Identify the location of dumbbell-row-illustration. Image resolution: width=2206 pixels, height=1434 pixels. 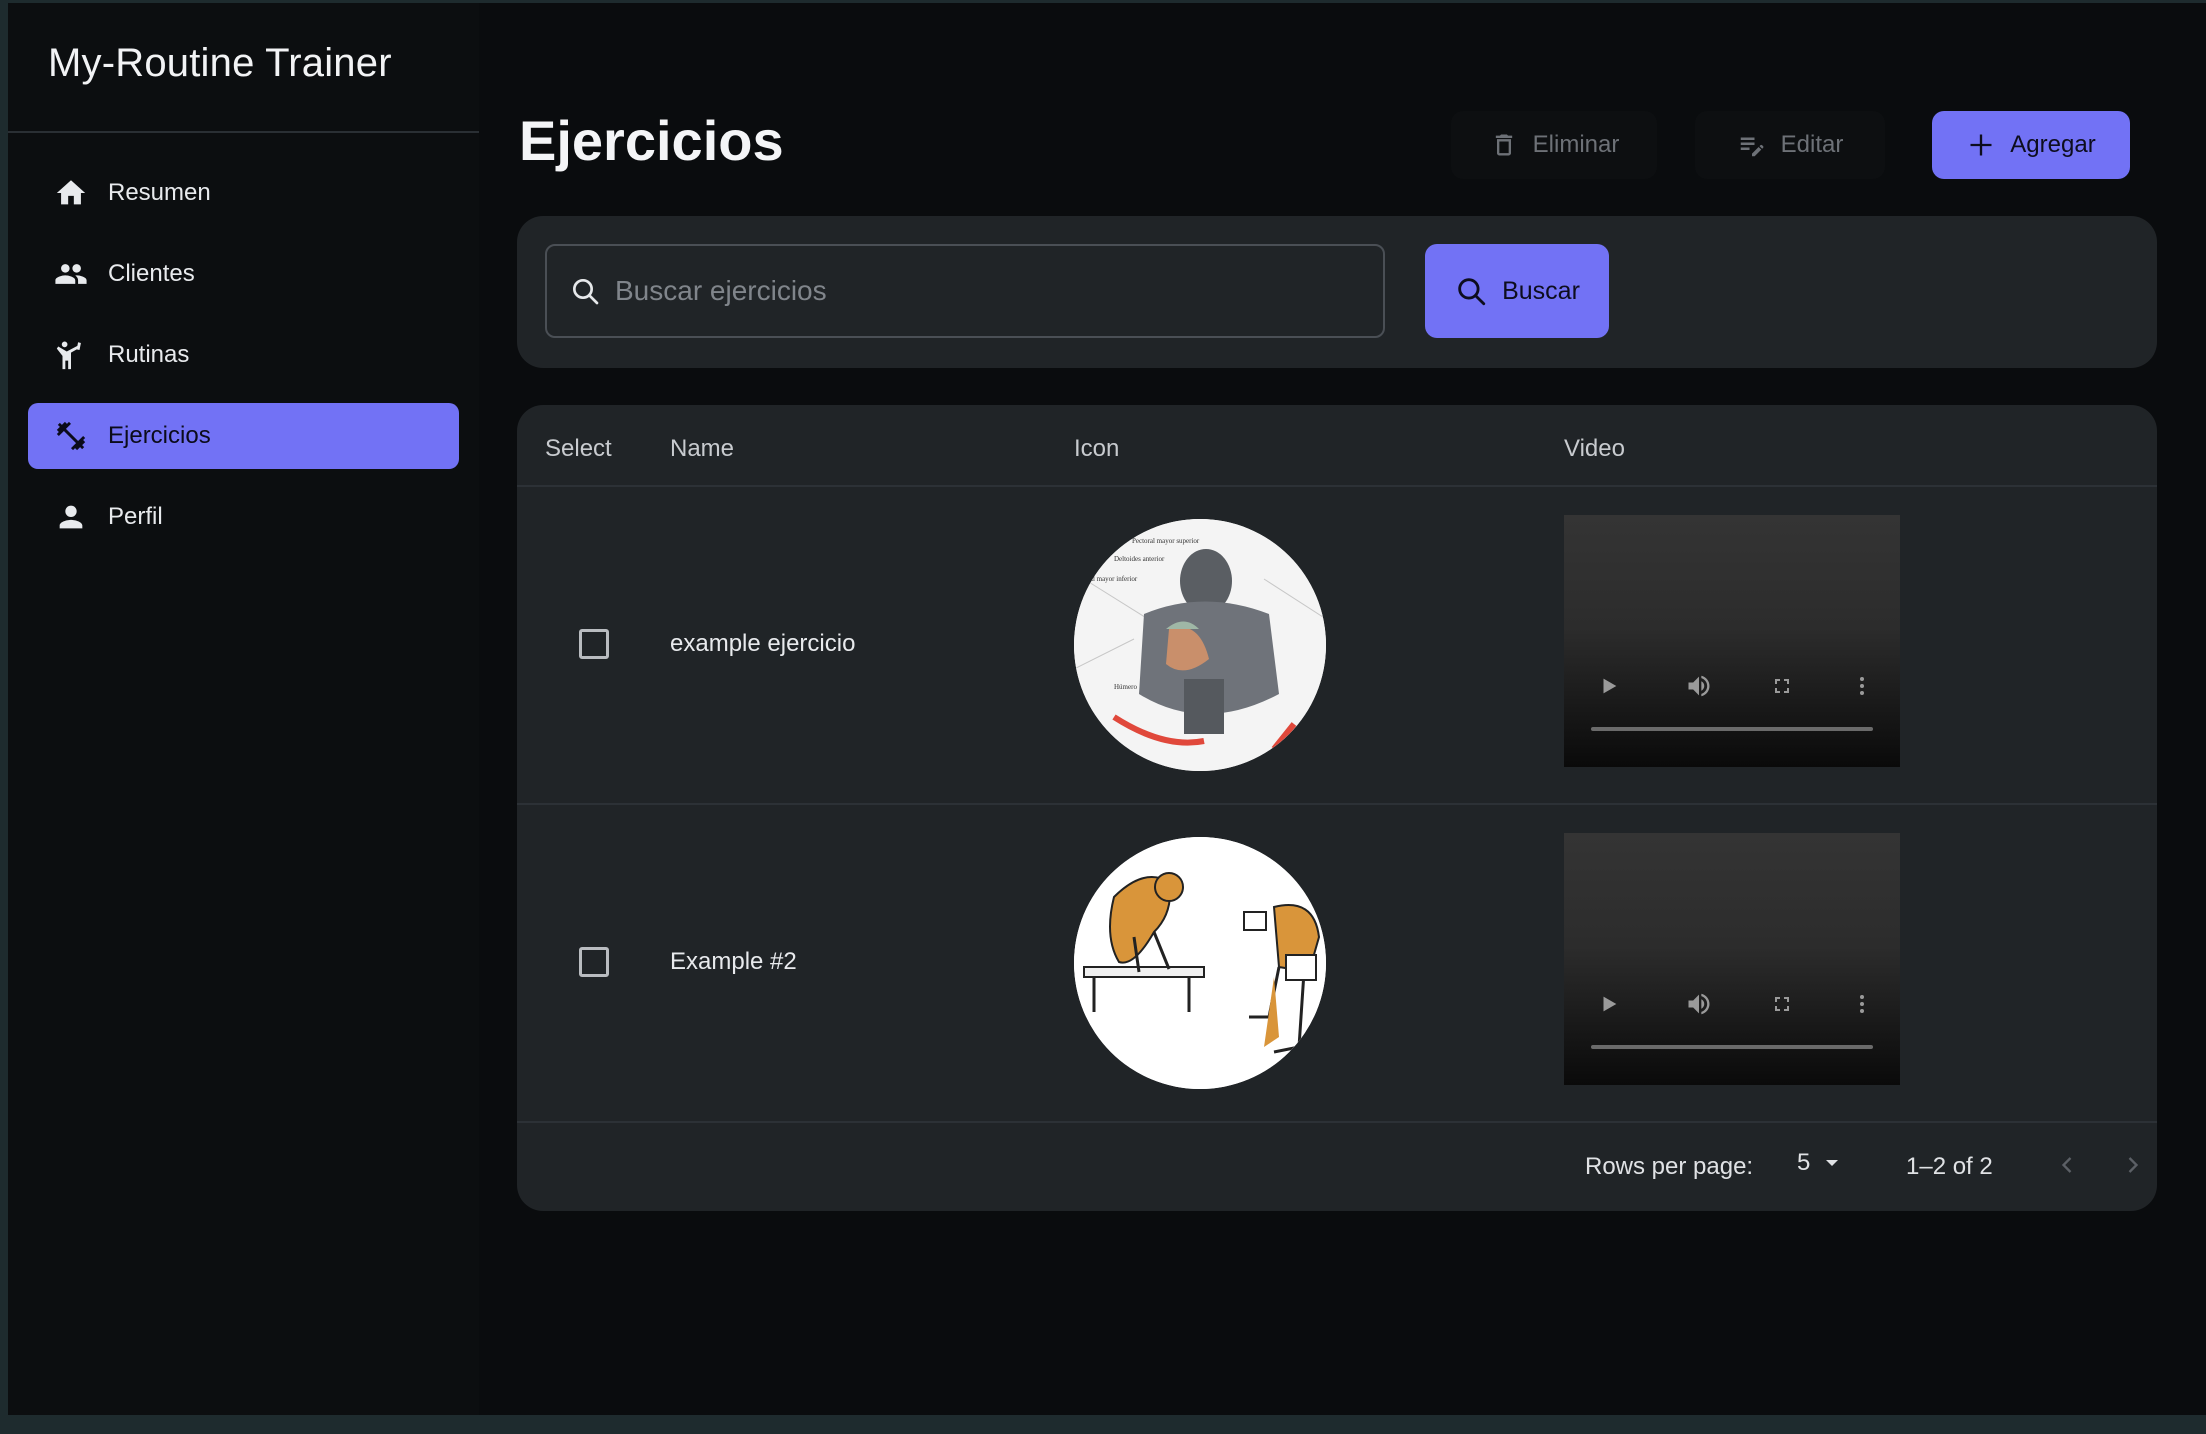
(1200, 963).